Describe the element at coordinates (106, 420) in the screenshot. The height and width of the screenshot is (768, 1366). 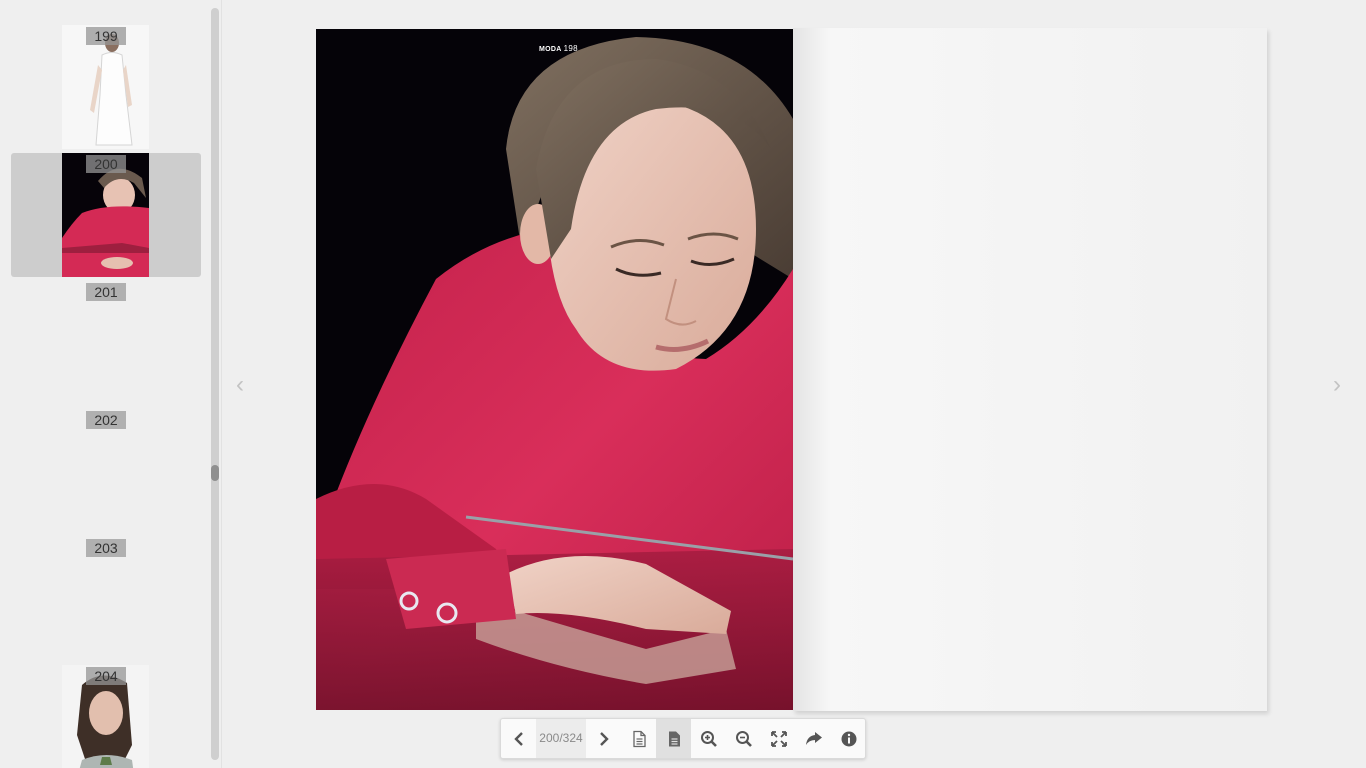
I see `thumbnail-label: 202` at that location.